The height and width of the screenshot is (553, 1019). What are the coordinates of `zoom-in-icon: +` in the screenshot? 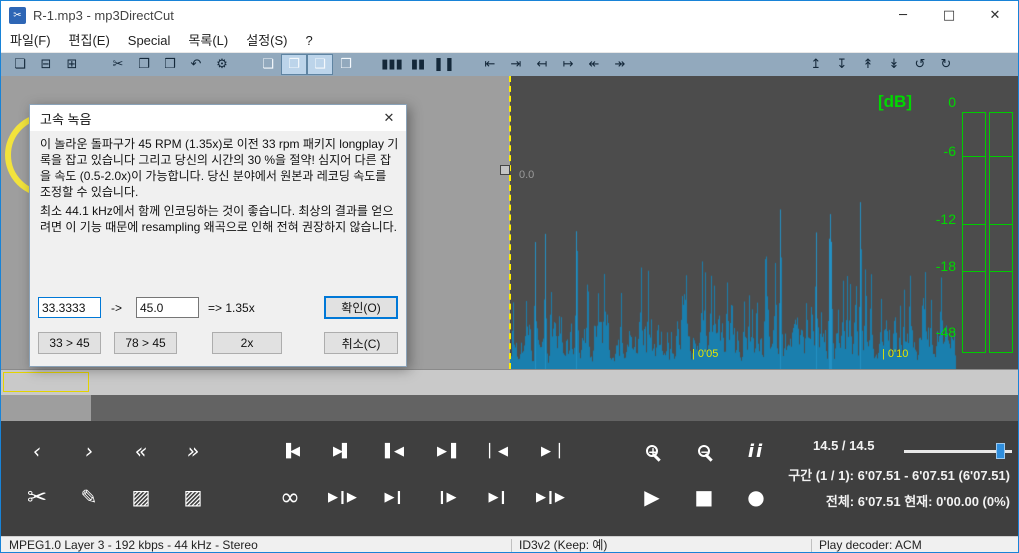 It's located at (652, 451).